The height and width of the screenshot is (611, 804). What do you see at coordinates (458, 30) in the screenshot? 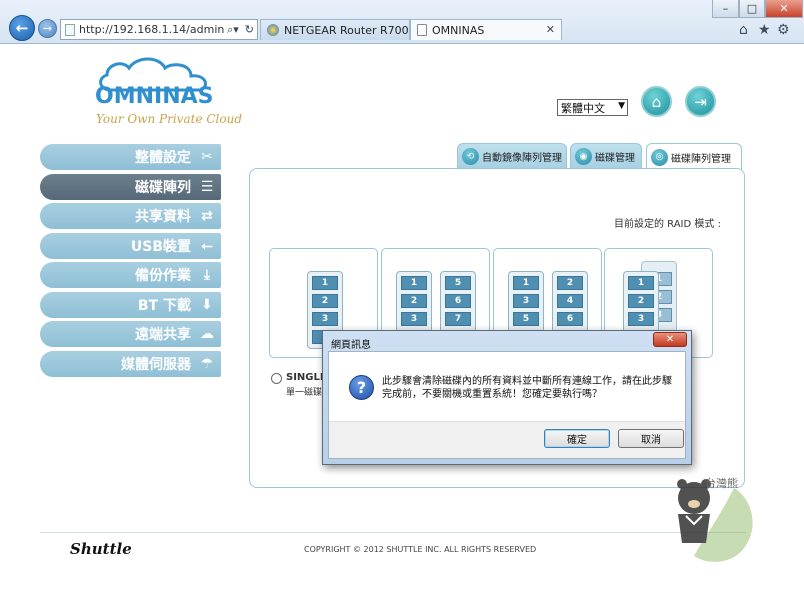
I see `tab-label: OMNINAS` at bounding box center [458, 30].